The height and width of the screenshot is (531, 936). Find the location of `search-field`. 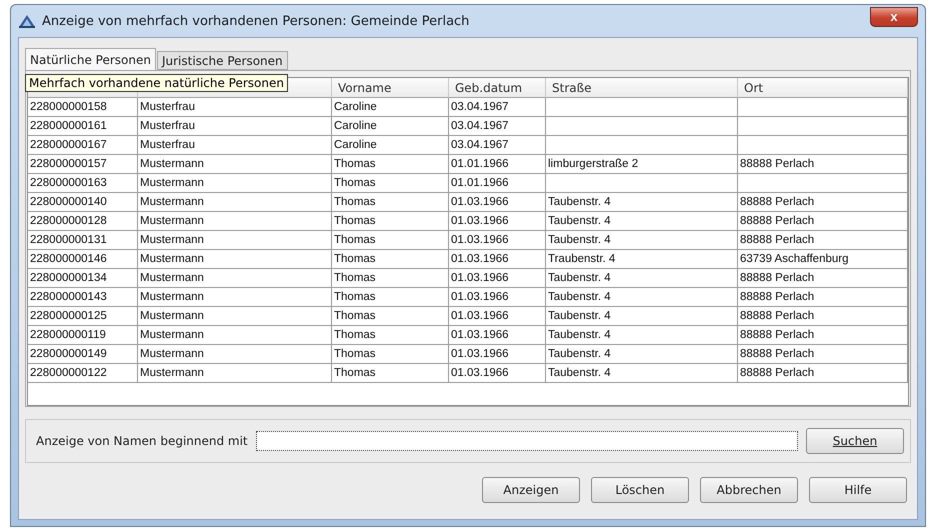

search-field is located at coordinates (527, 441).